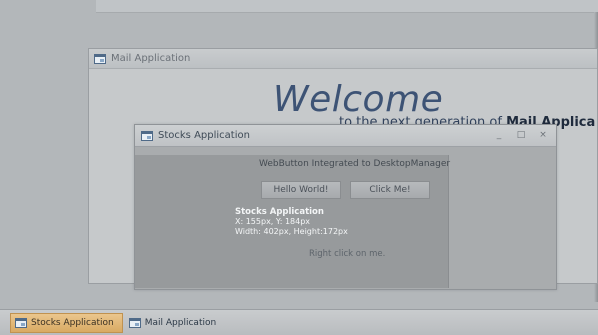  Describe the element at coordinates (358, 99) in the screenshot. I see `welcome-heading: Welcome` at that location.